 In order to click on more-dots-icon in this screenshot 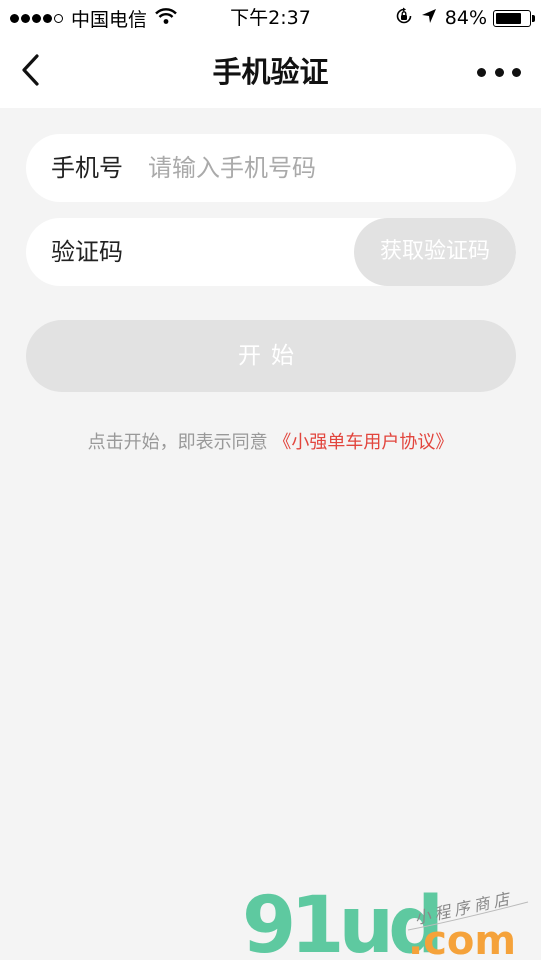, I will do `click(481, 72)`.